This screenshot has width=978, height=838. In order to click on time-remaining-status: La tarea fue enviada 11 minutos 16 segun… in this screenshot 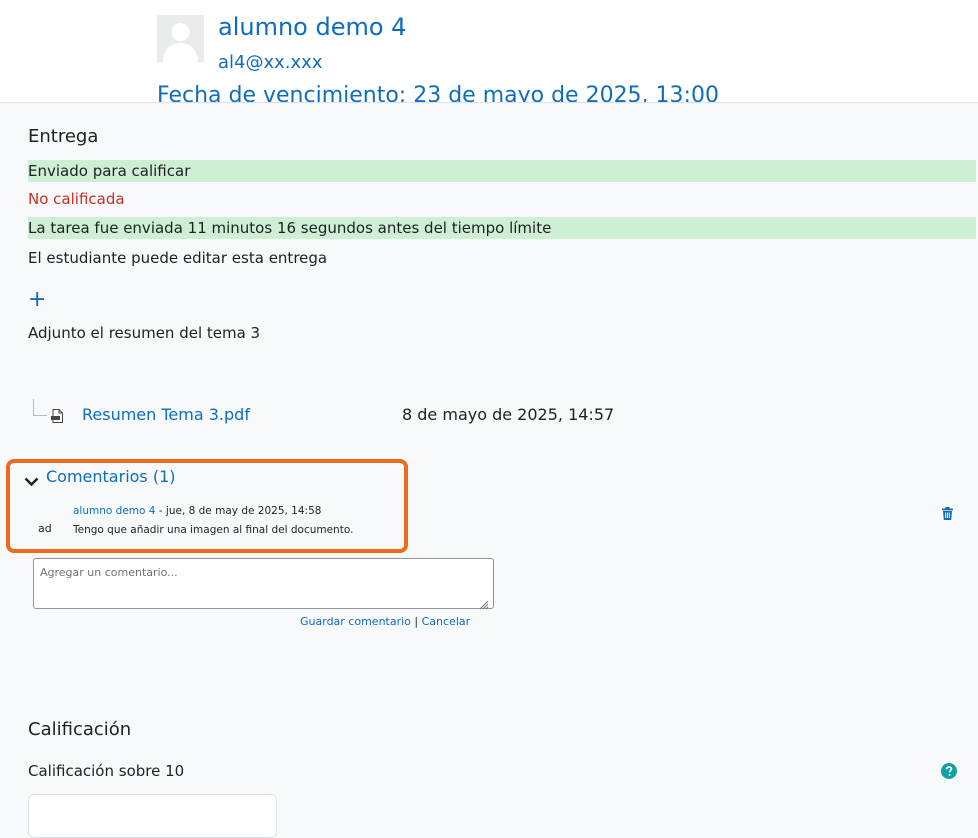, I will do `click(502, 228)`.